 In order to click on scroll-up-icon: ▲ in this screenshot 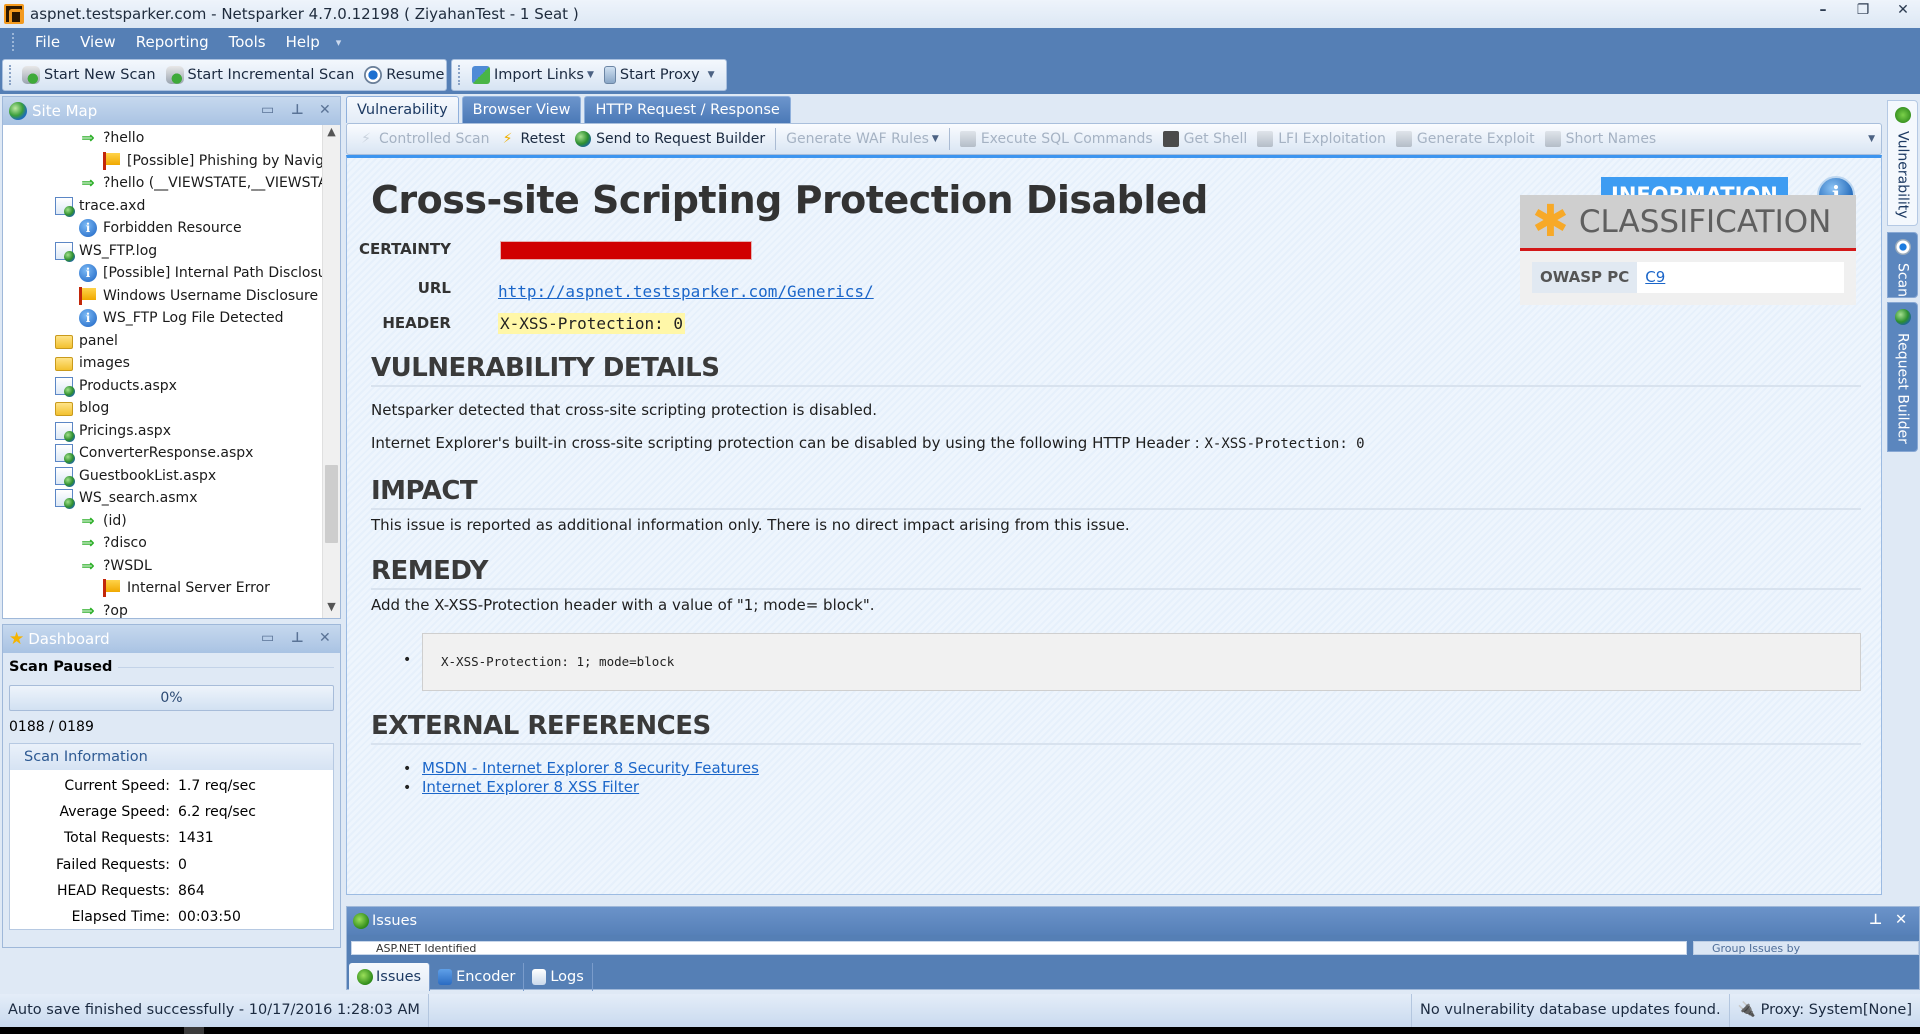, I will do `click(331, 134)`.